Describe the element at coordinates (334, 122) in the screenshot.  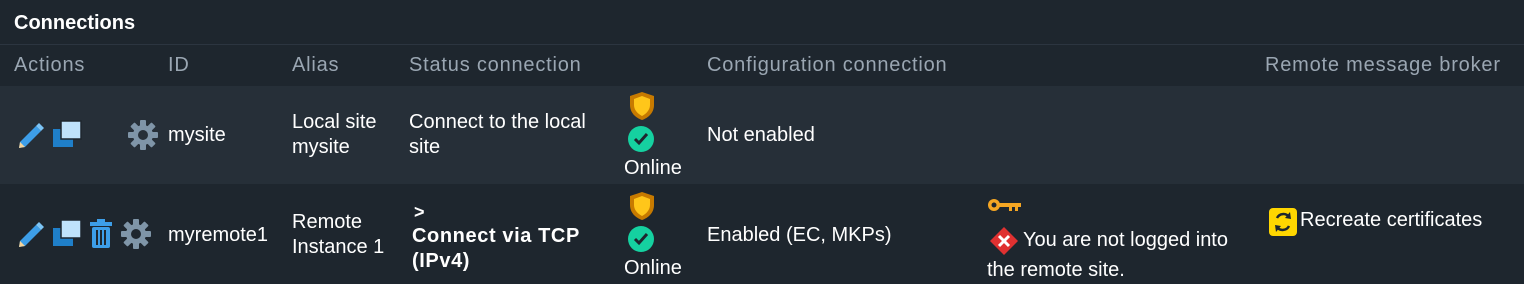
I see `site-alias-line1: Local site` at that location.